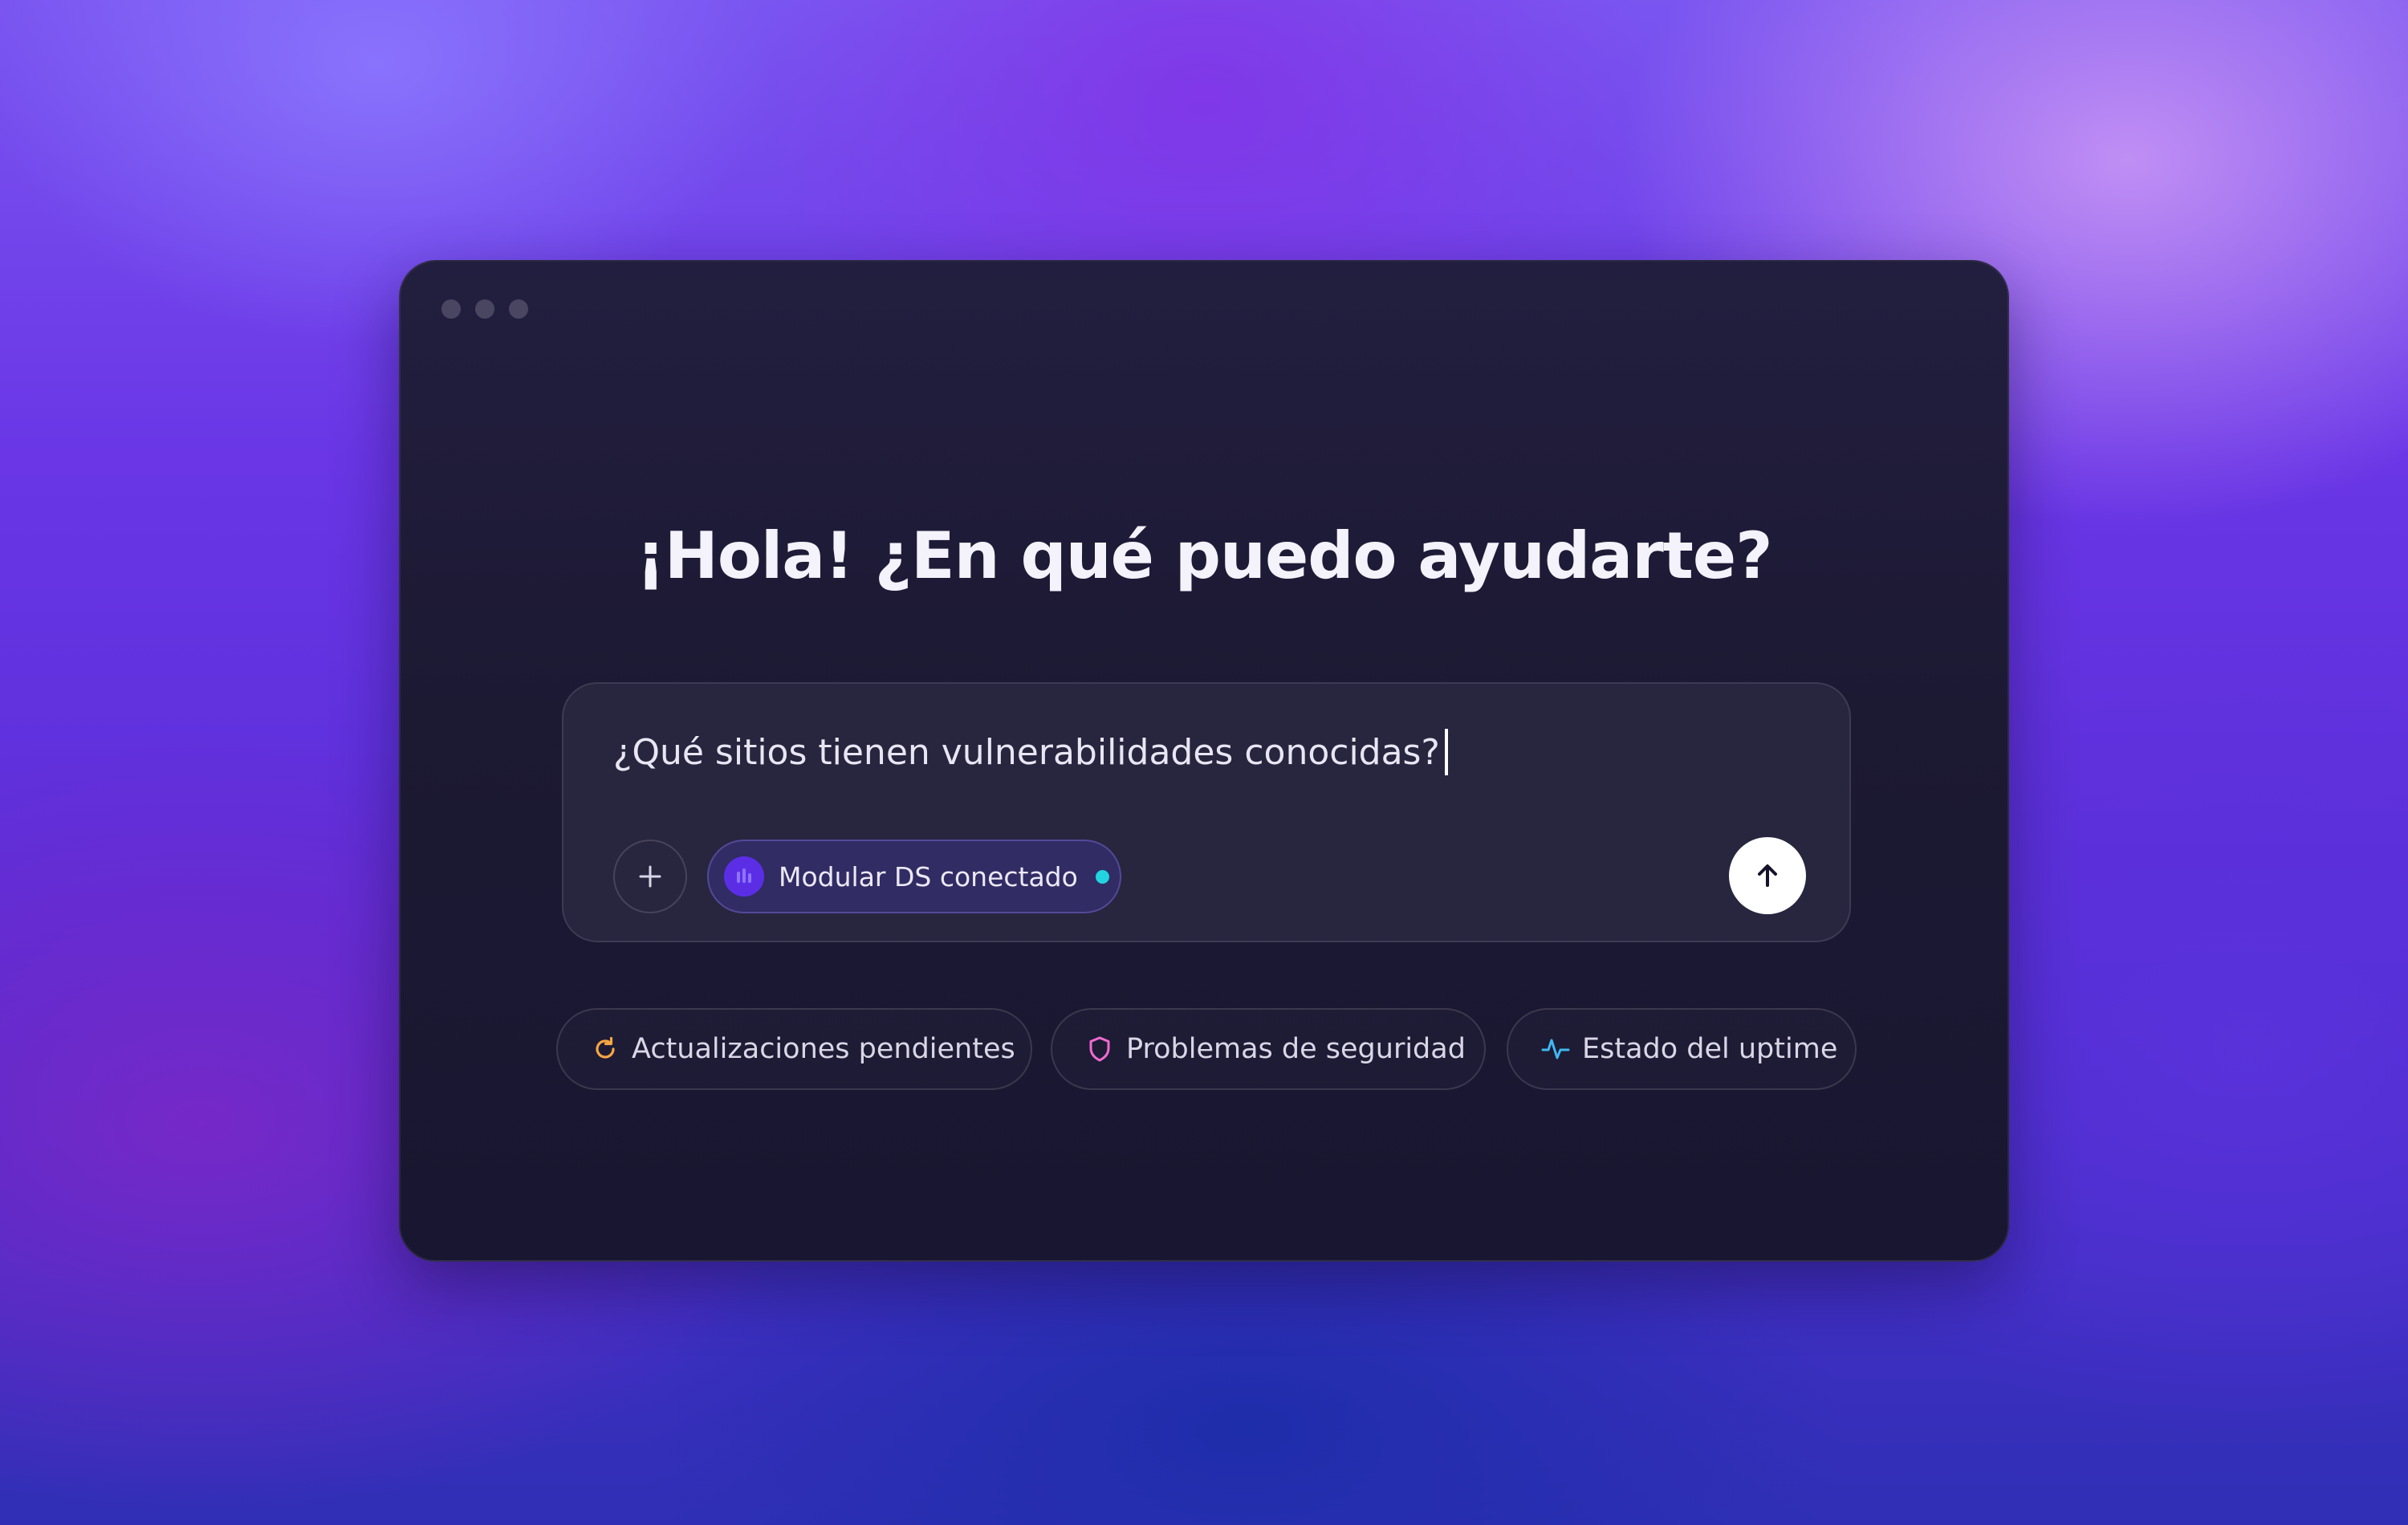 Image resolution: width=2408 pixels, height=1525 pixels. I want to click on window-dot-maximize, so click(518, 309).